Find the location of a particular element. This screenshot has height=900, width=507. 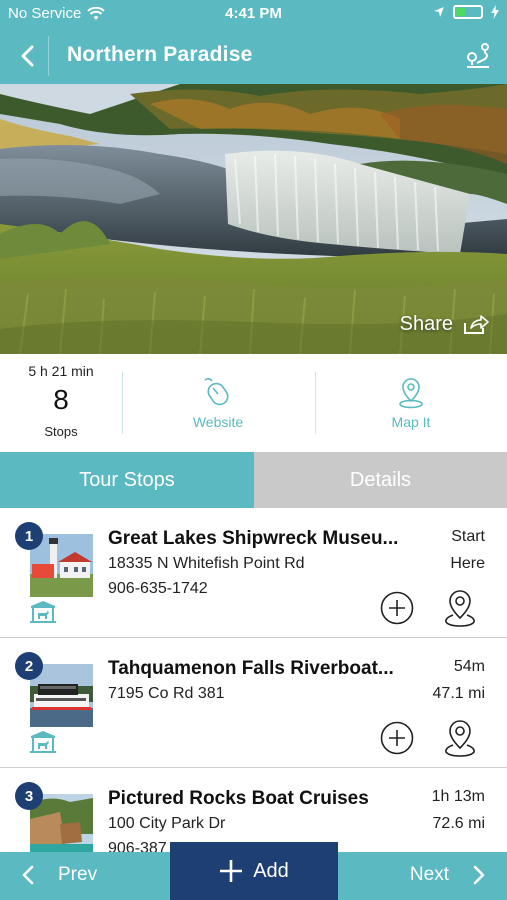

website-link: Website is located at coordinates (218, 403).